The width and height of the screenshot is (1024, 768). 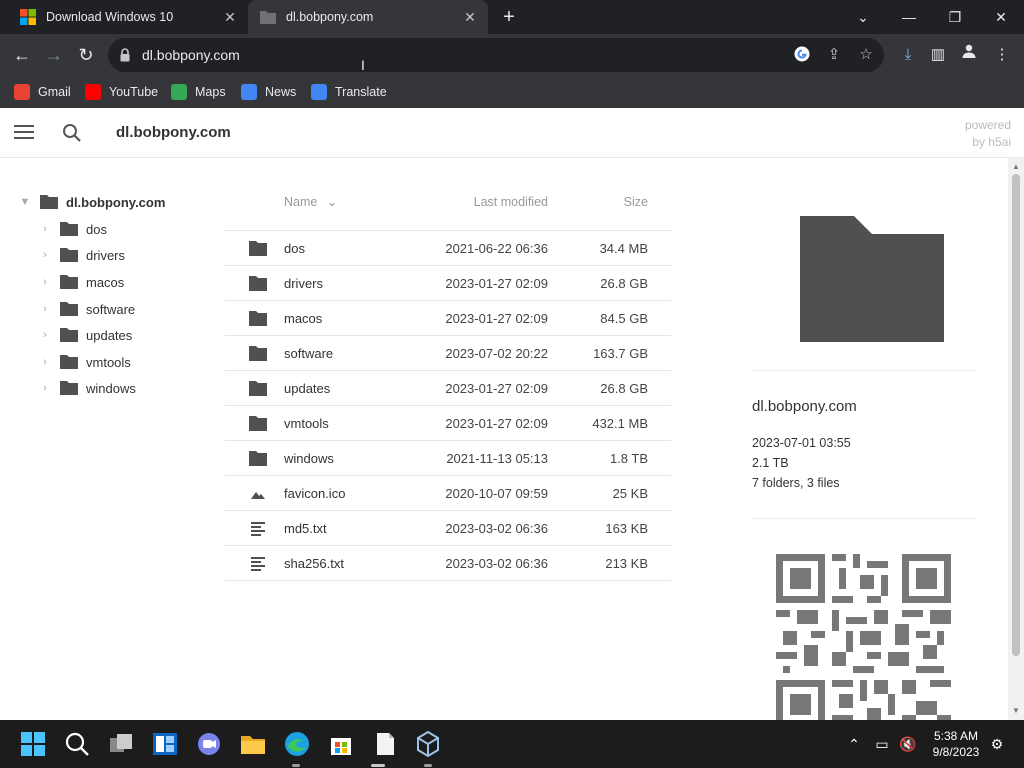 I want to click on table-row: favicon.ico 2020-10-07 09:59 25 KB, so click(x=448, y=493).